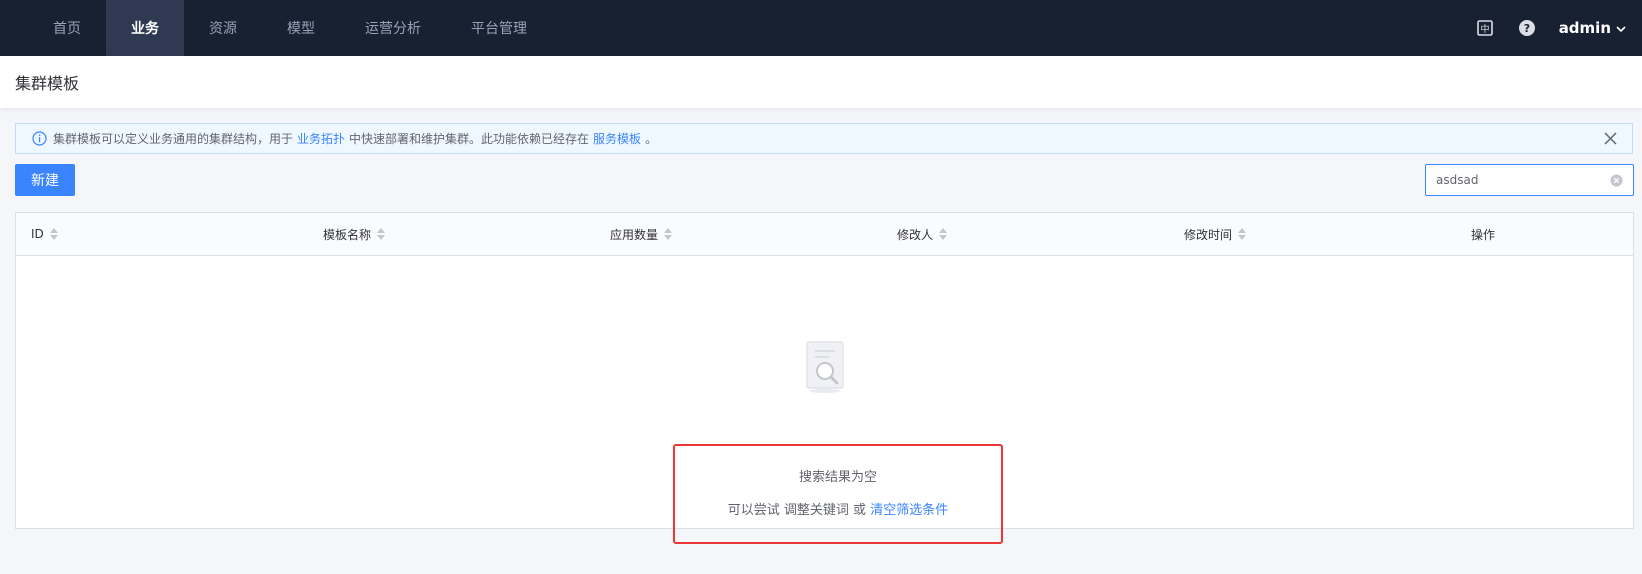 The height and width of the screenshot is (574, 1642). I want to click on search-box, so click(1529, 180).